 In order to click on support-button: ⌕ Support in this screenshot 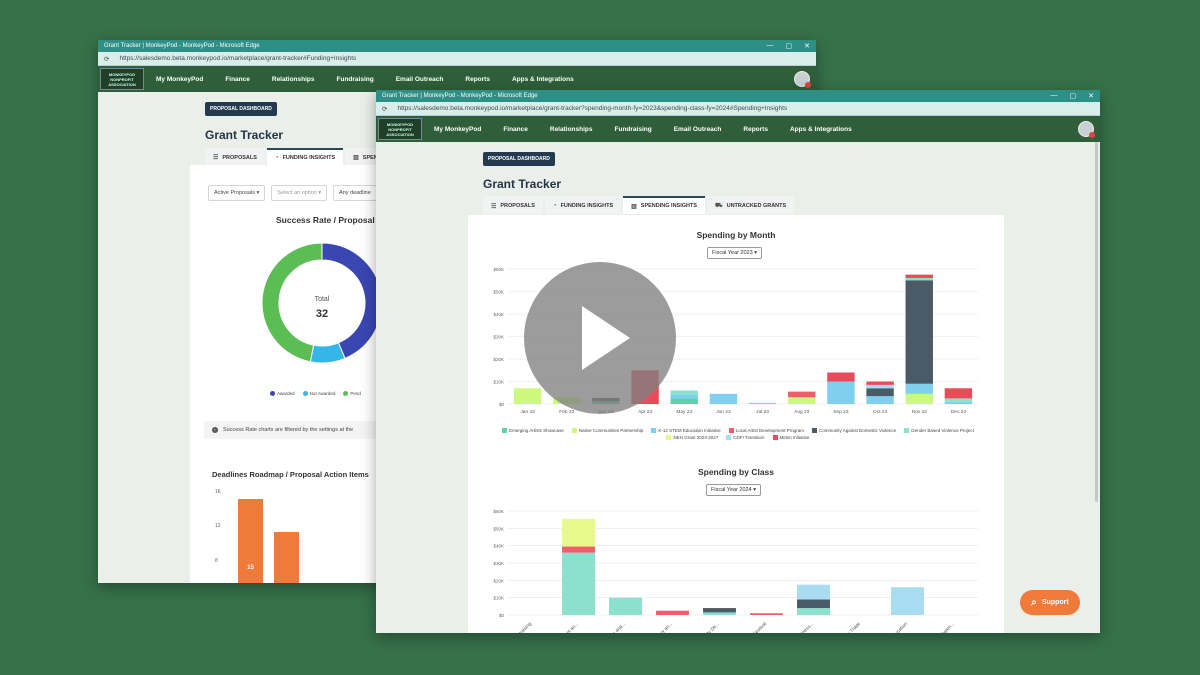, I will do `click(1050, 602)`.